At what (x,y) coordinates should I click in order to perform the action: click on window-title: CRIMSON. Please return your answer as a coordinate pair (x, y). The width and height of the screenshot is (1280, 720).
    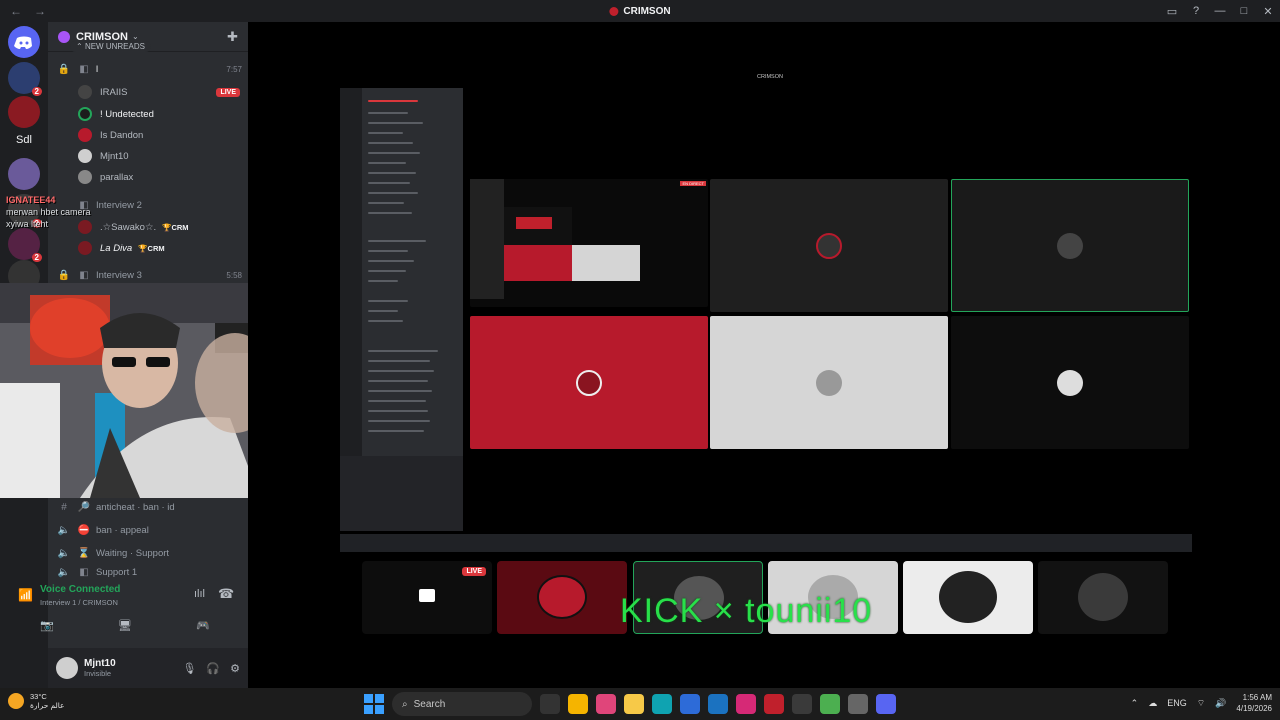
    Looking at the image, I should click on (640, 11).